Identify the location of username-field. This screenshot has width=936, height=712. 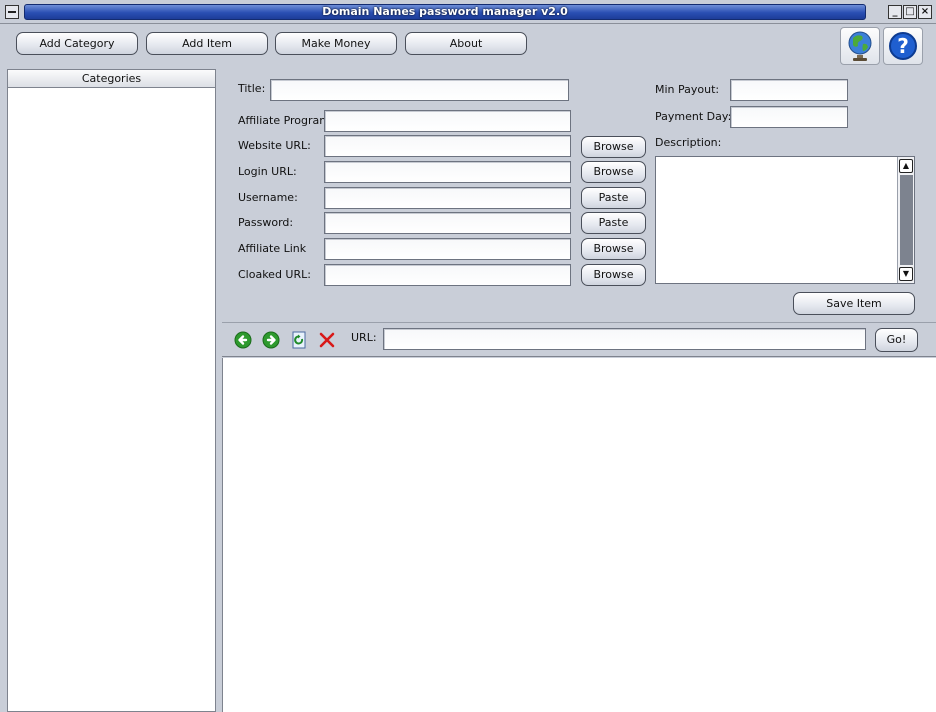
(447, 198).